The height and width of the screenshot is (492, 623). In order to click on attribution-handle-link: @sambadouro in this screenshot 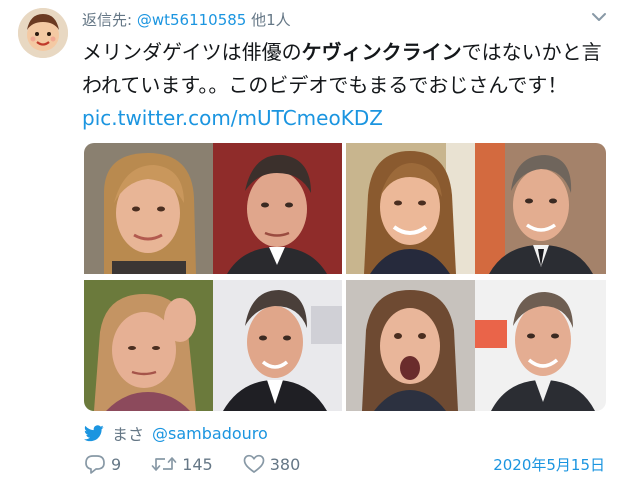, I will do `click(210, 433)`.